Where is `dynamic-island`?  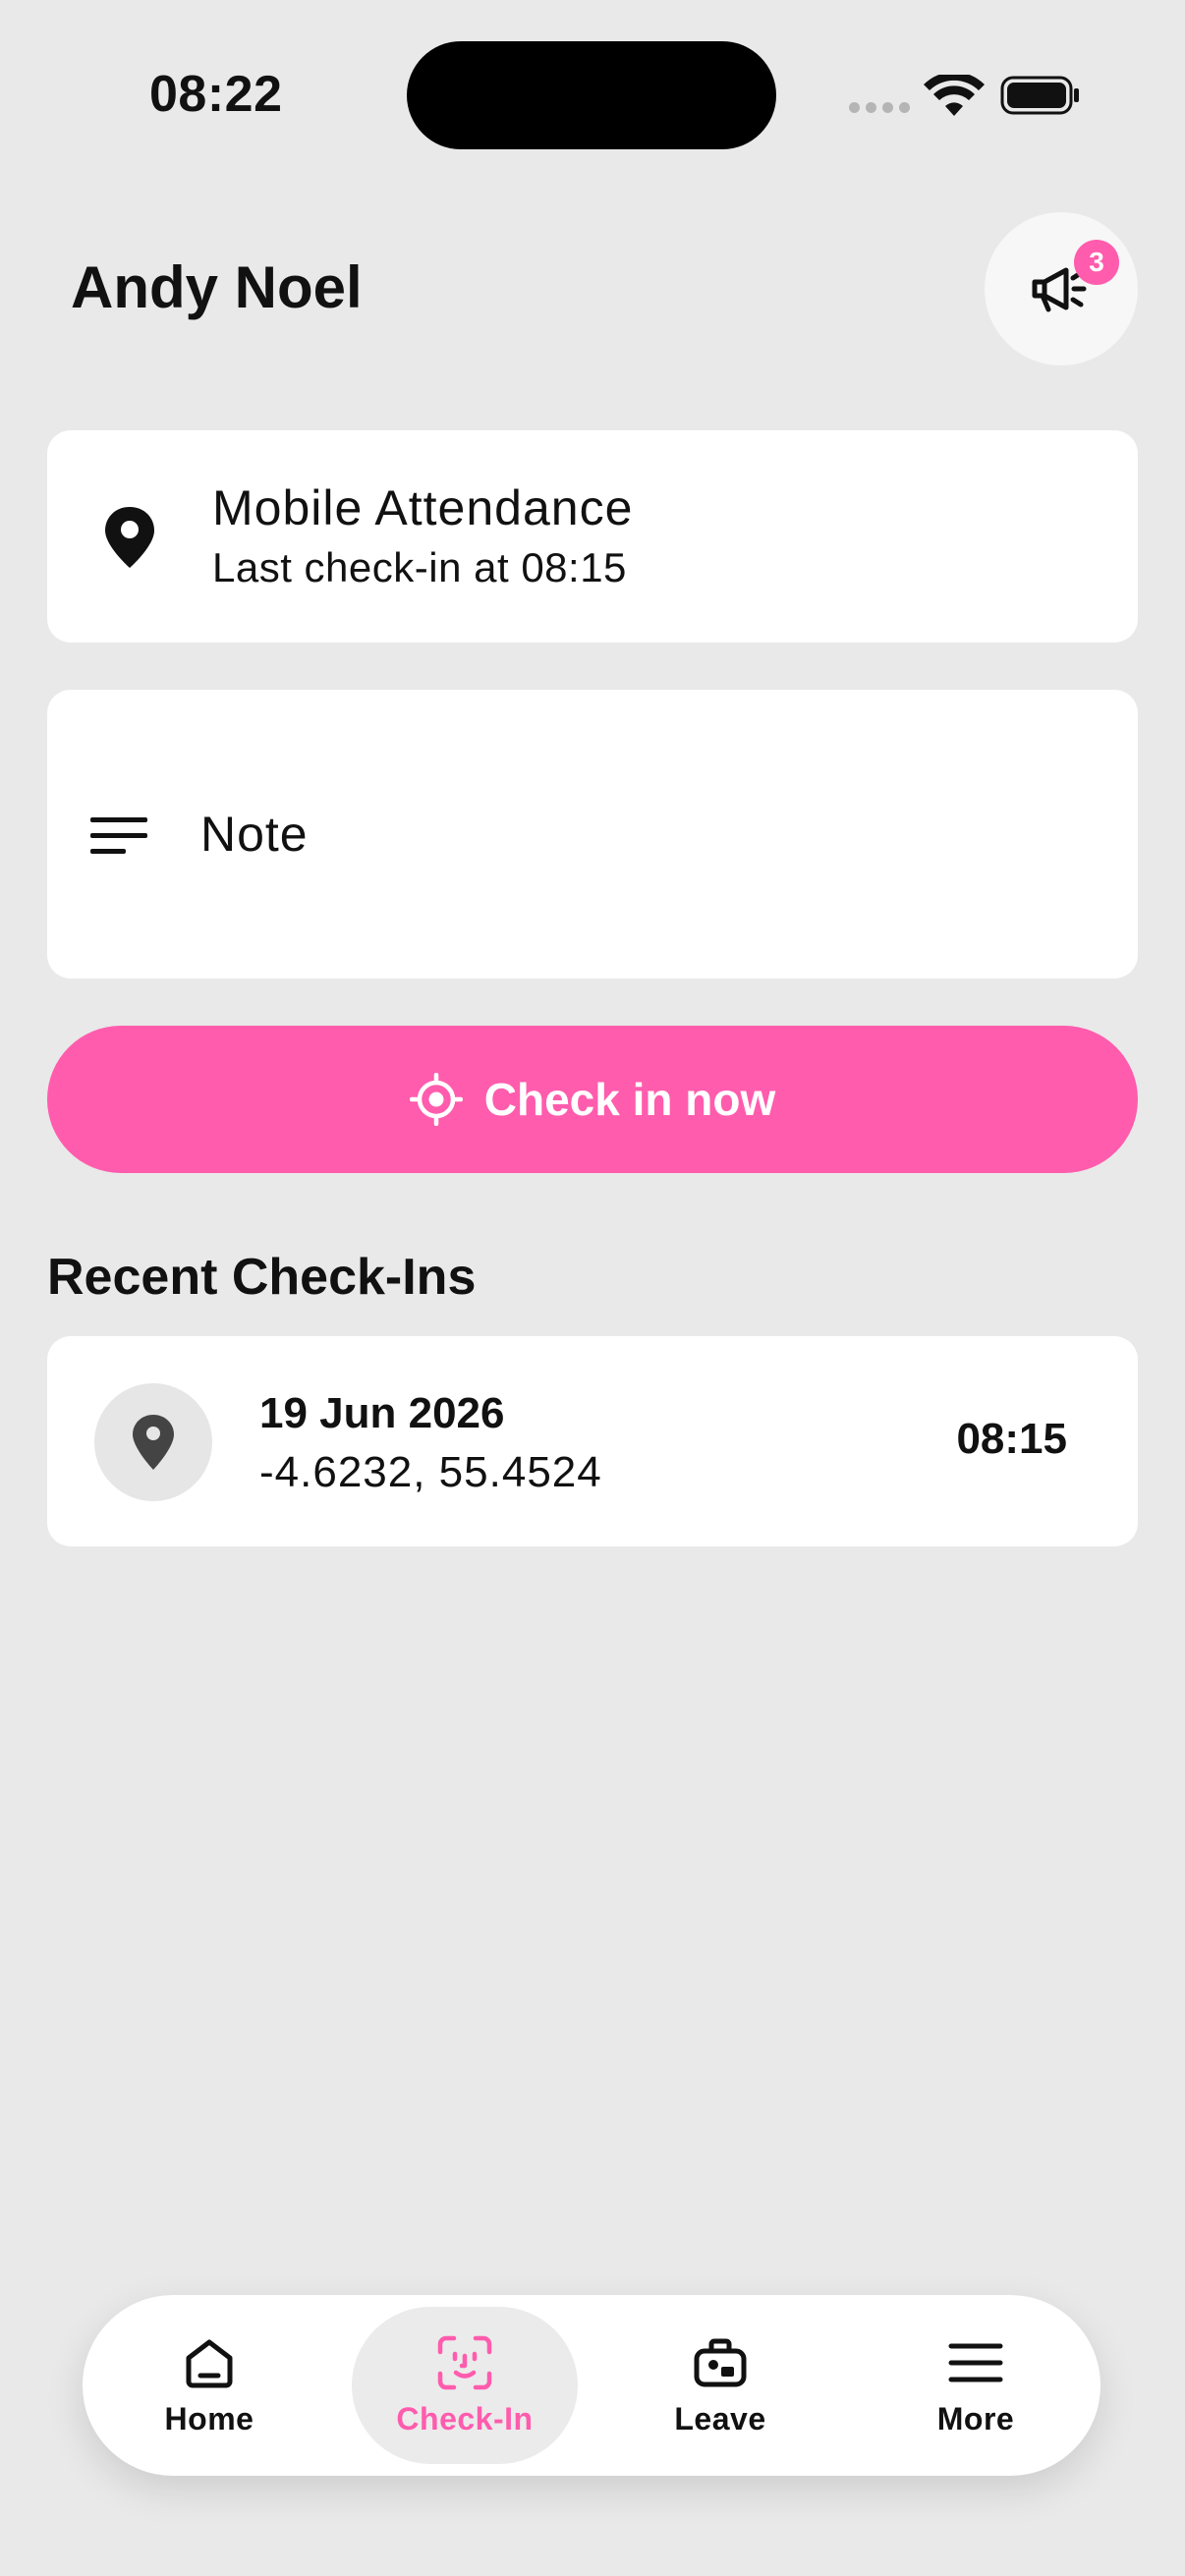 dynamic-island is located at coordinates (592, 95).